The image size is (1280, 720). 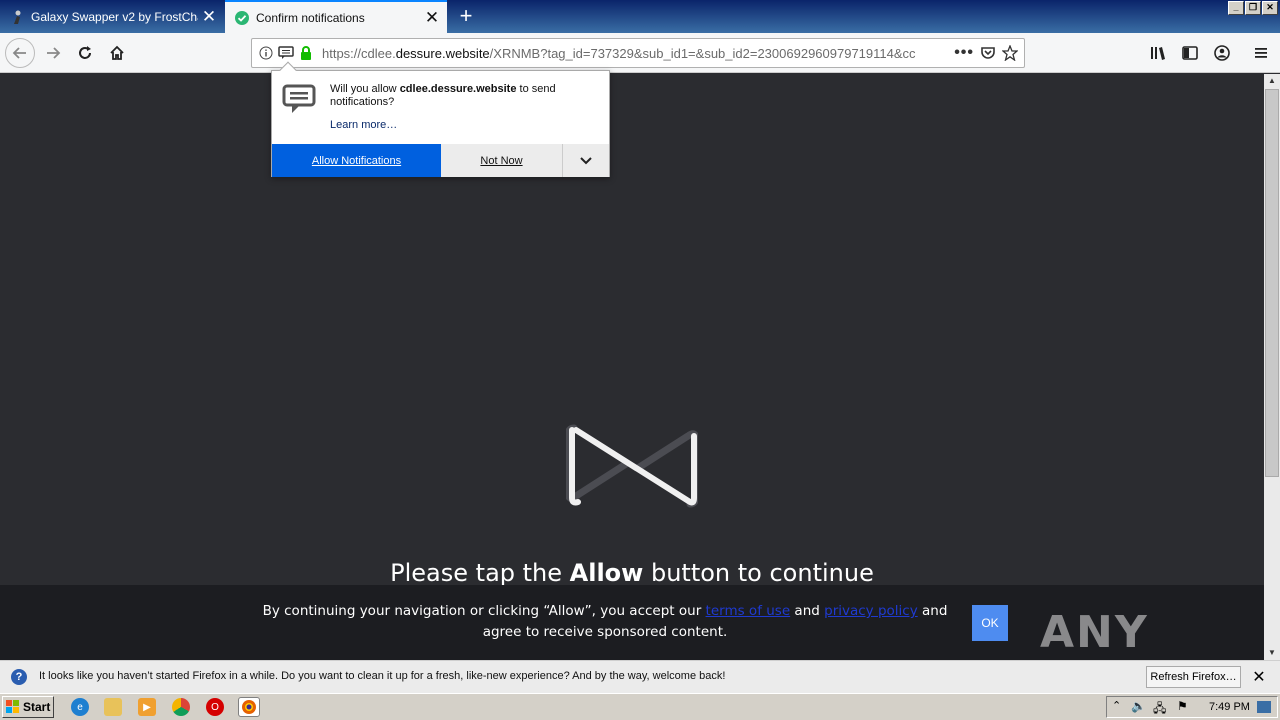 What do you see at coordinates (1272, 81) in the screenshot?
I see `scroll-up-arrow-icon: ▲` at bounding box center [1272, 81].